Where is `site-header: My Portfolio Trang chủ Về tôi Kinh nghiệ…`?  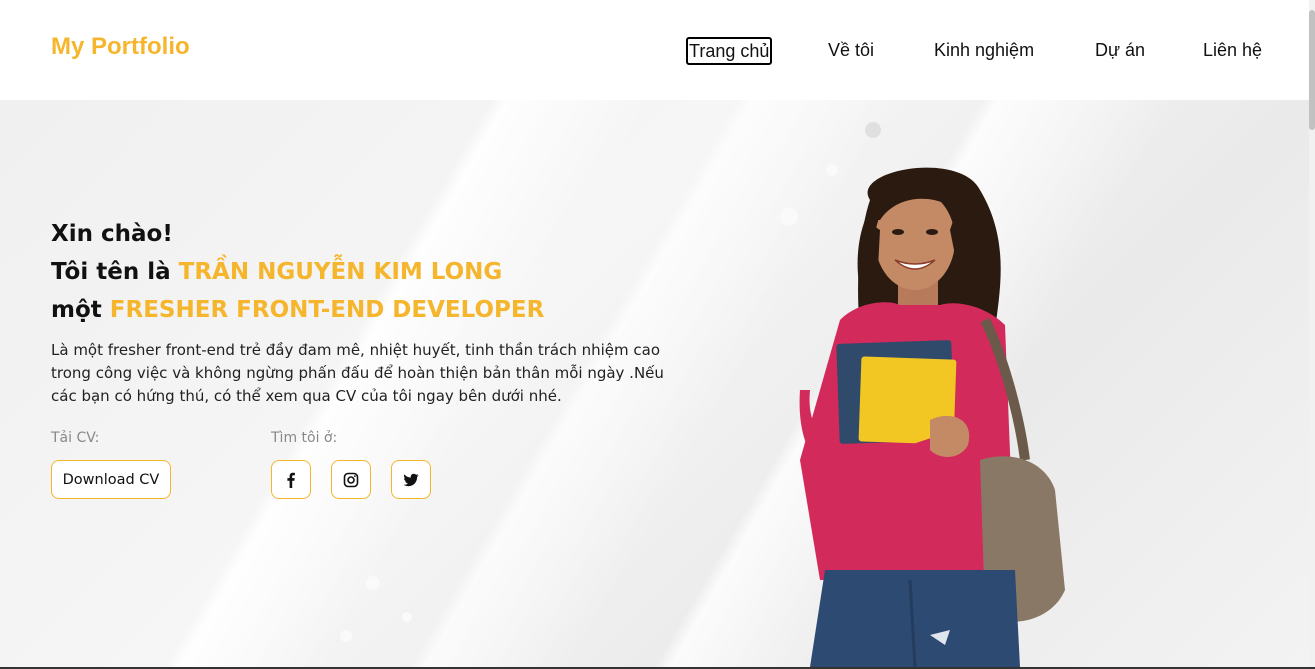 site-header: My Portfolio Trang chủ Về tôi Kinh nghiệ… is located at coordinates (654, 50).